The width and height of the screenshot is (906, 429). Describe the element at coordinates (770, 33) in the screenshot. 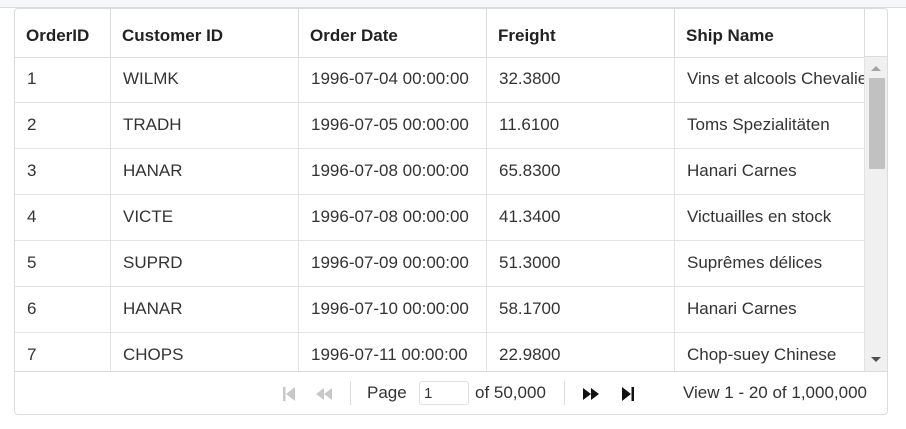

I see `column-header-ship-name: Ship Name` at that location.